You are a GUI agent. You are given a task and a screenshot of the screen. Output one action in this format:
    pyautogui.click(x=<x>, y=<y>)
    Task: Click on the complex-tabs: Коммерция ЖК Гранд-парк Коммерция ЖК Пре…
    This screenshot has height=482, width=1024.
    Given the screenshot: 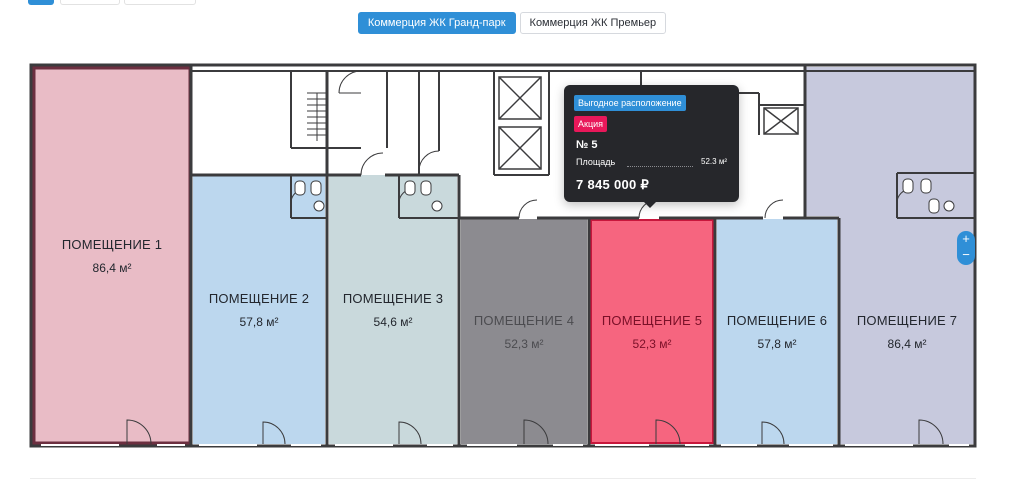 What is the action you would take?
    pyautogui.click(x=512, y=23)
    